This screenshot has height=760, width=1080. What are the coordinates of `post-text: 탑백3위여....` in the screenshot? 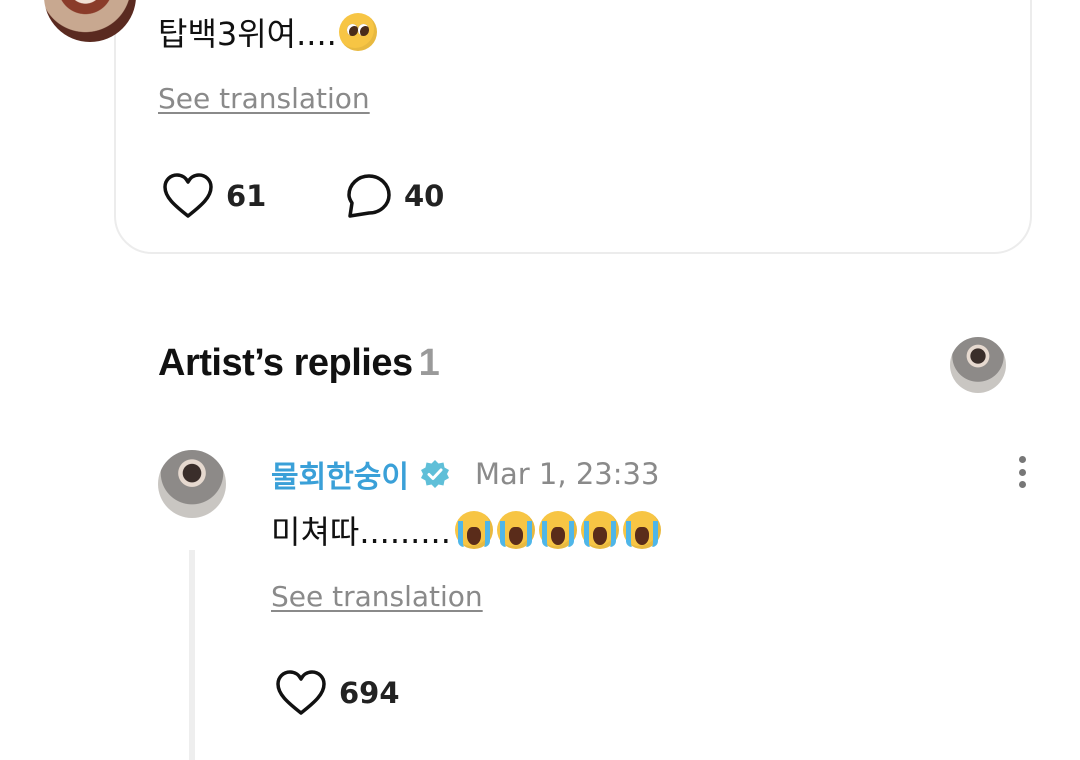 It's located at (267, 34).